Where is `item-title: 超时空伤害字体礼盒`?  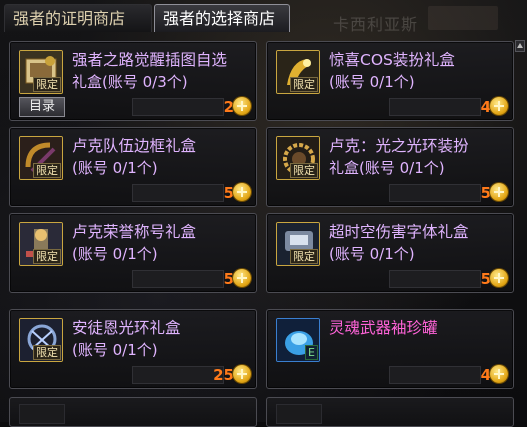 item-title: 超时空伤害字体礼盒 is located at coordinates (399, 232).